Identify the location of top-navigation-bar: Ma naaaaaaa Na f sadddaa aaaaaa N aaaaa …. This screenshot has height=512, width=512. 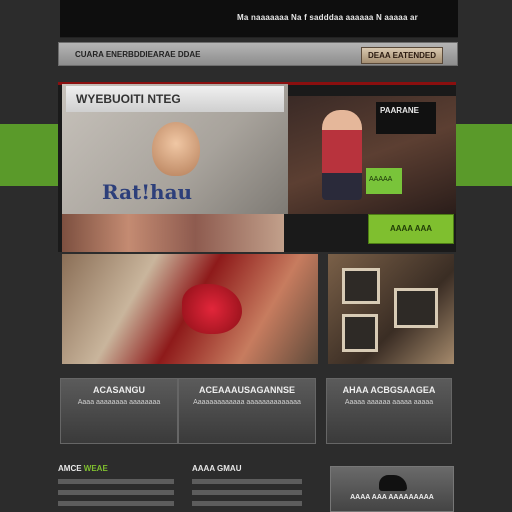
(259, 19).